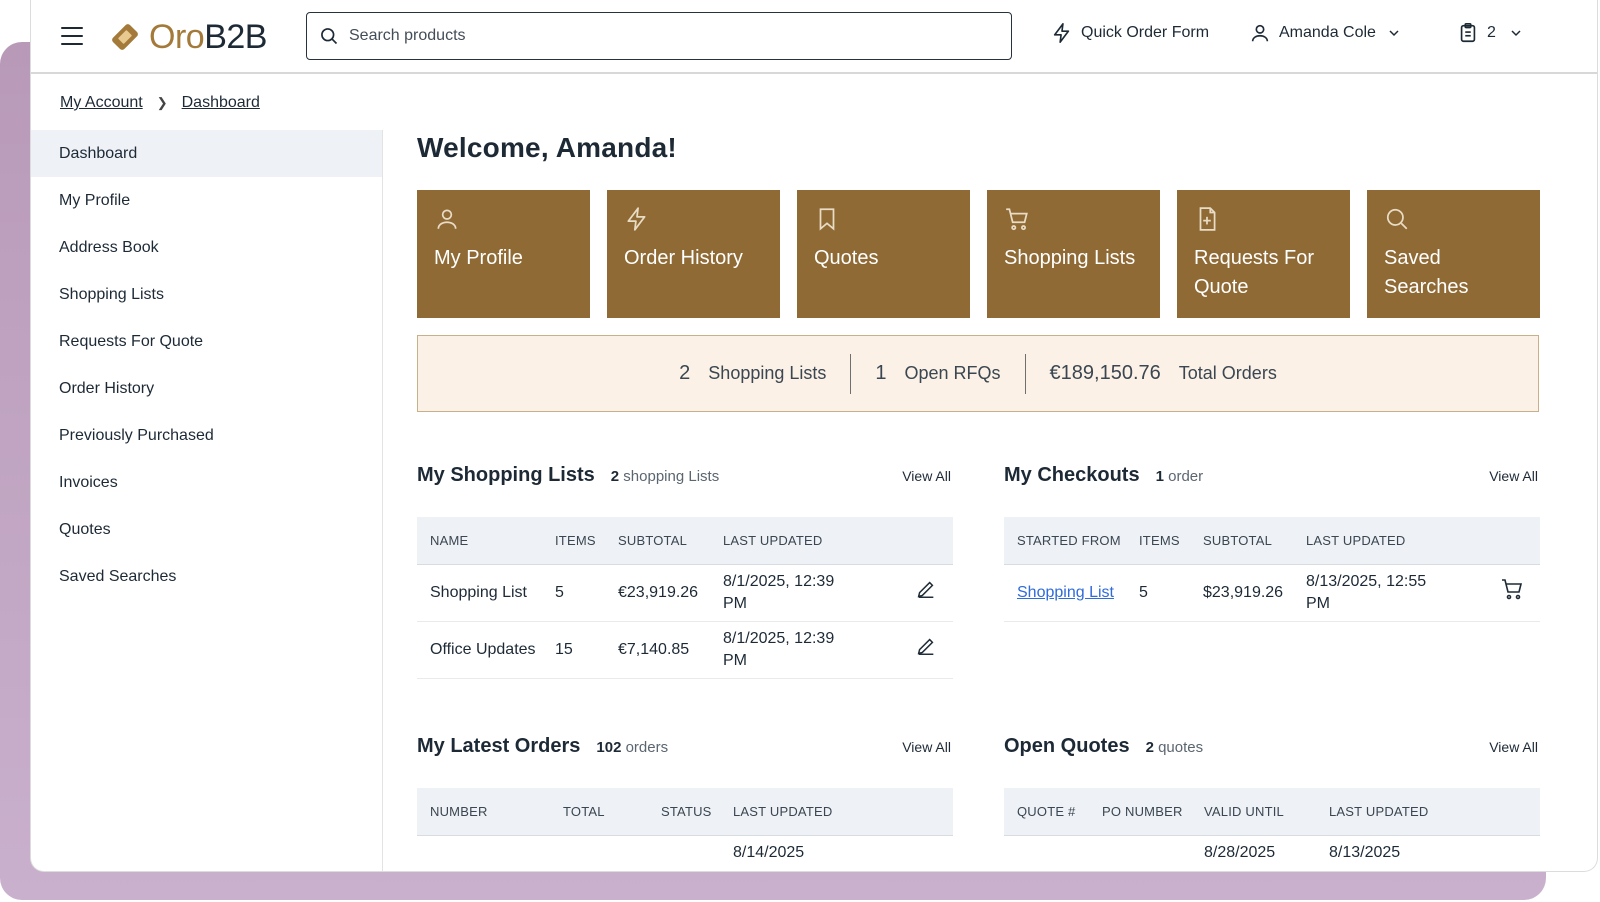  Describe the element at coordinates (1163, 373) in the screenshot. I see `stat-total-orders: €189,150.76 Total Orders` at that location.